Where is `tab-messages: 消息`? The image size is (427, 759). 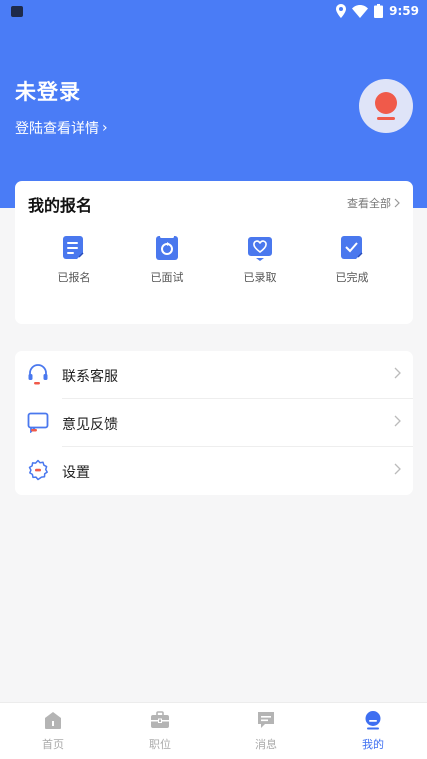
tab-messages: 消息 is located at coordinates (266, 731).